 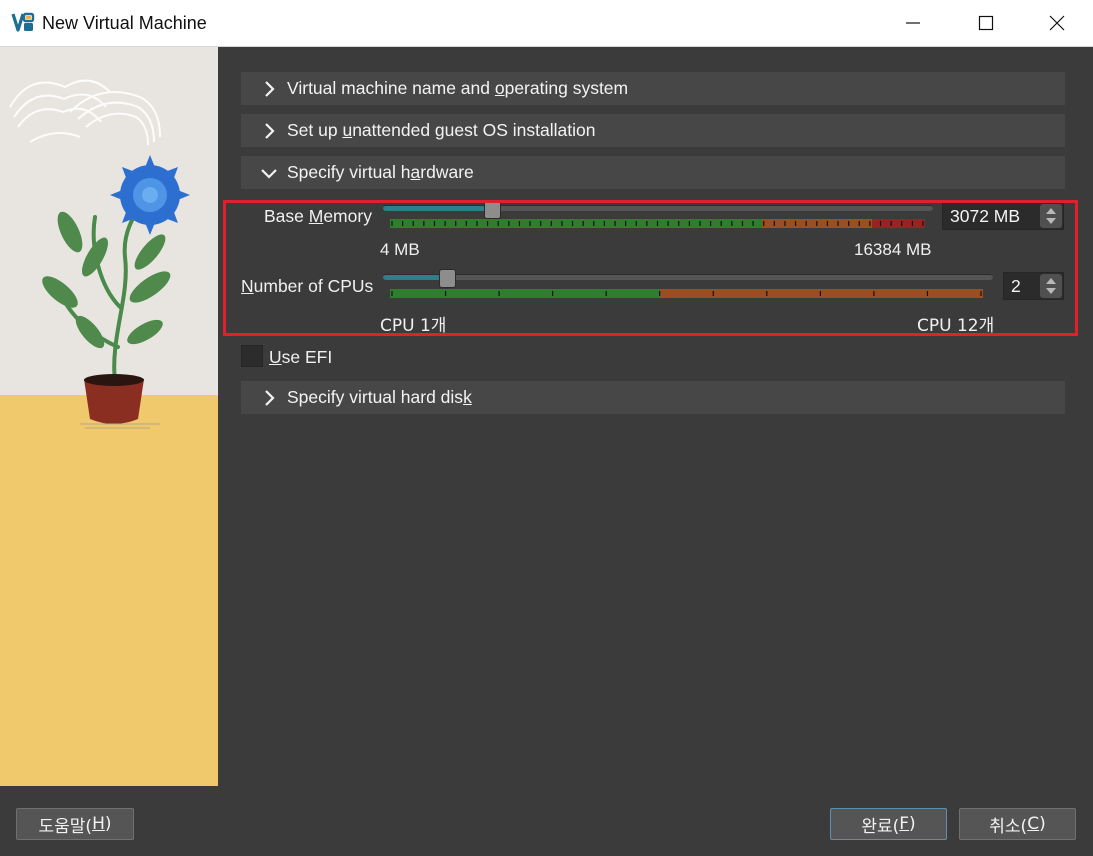 I want to click on use-efi-label: Use EFI, so click(x=300, y=357).